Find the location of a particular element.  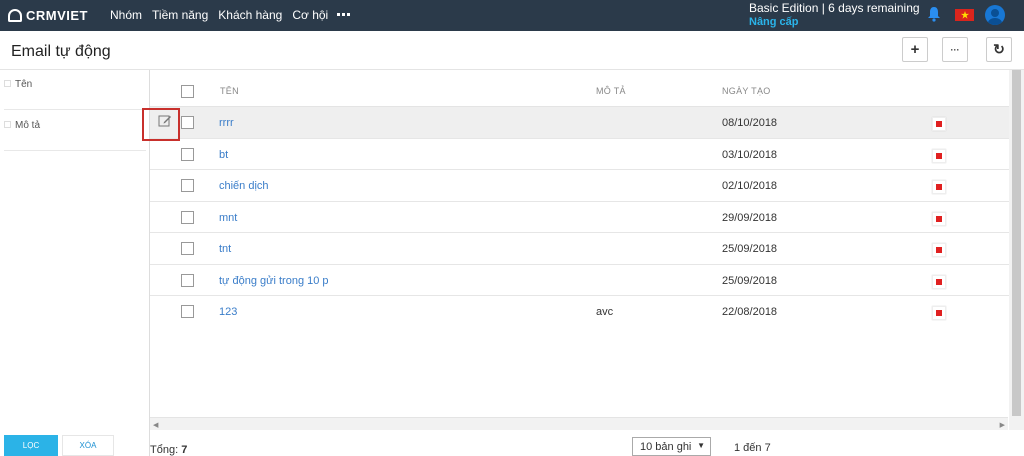

edit-icon is located at coordinates (165, 121).